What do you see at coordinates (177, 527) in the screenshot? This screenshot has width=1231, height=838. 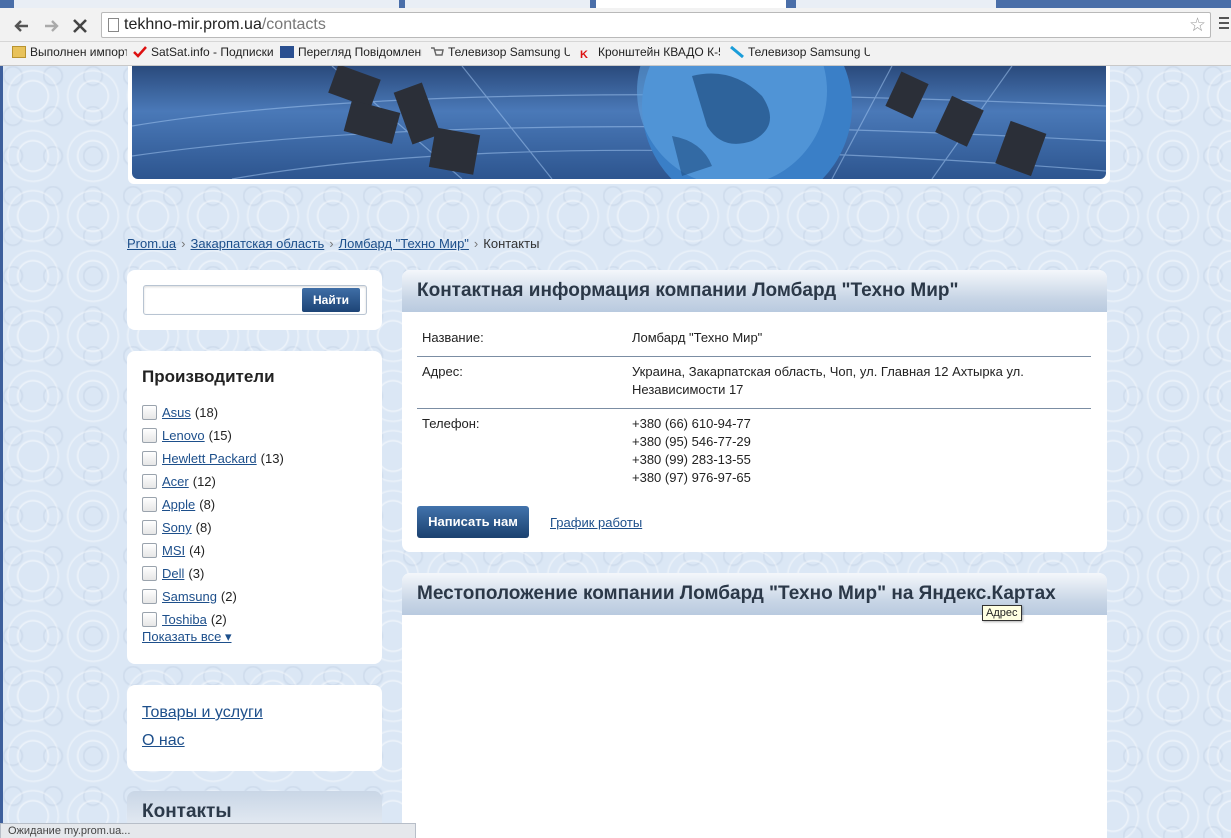 I see `manufacturer-link: Sony` at bounding box center [177, 527].